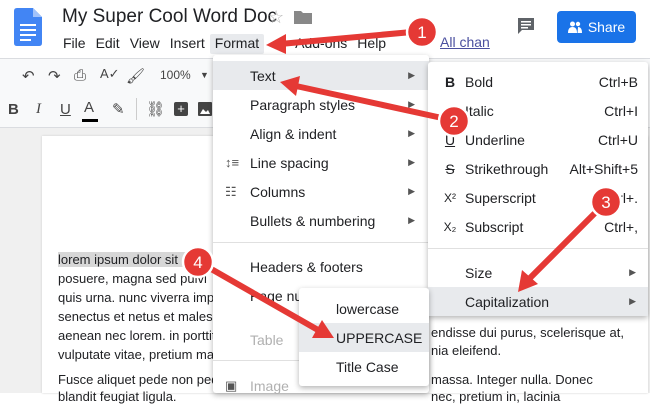 The height and width of the screenshot is (406, 650). I want to click on text-color-bar, so click(90, 120).